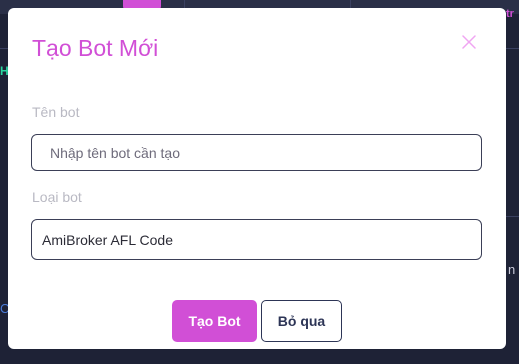  What do you see at coordinates (512, 269) in the screenshot?
I see `background-right-text: n` at bounding box center [512, 269].